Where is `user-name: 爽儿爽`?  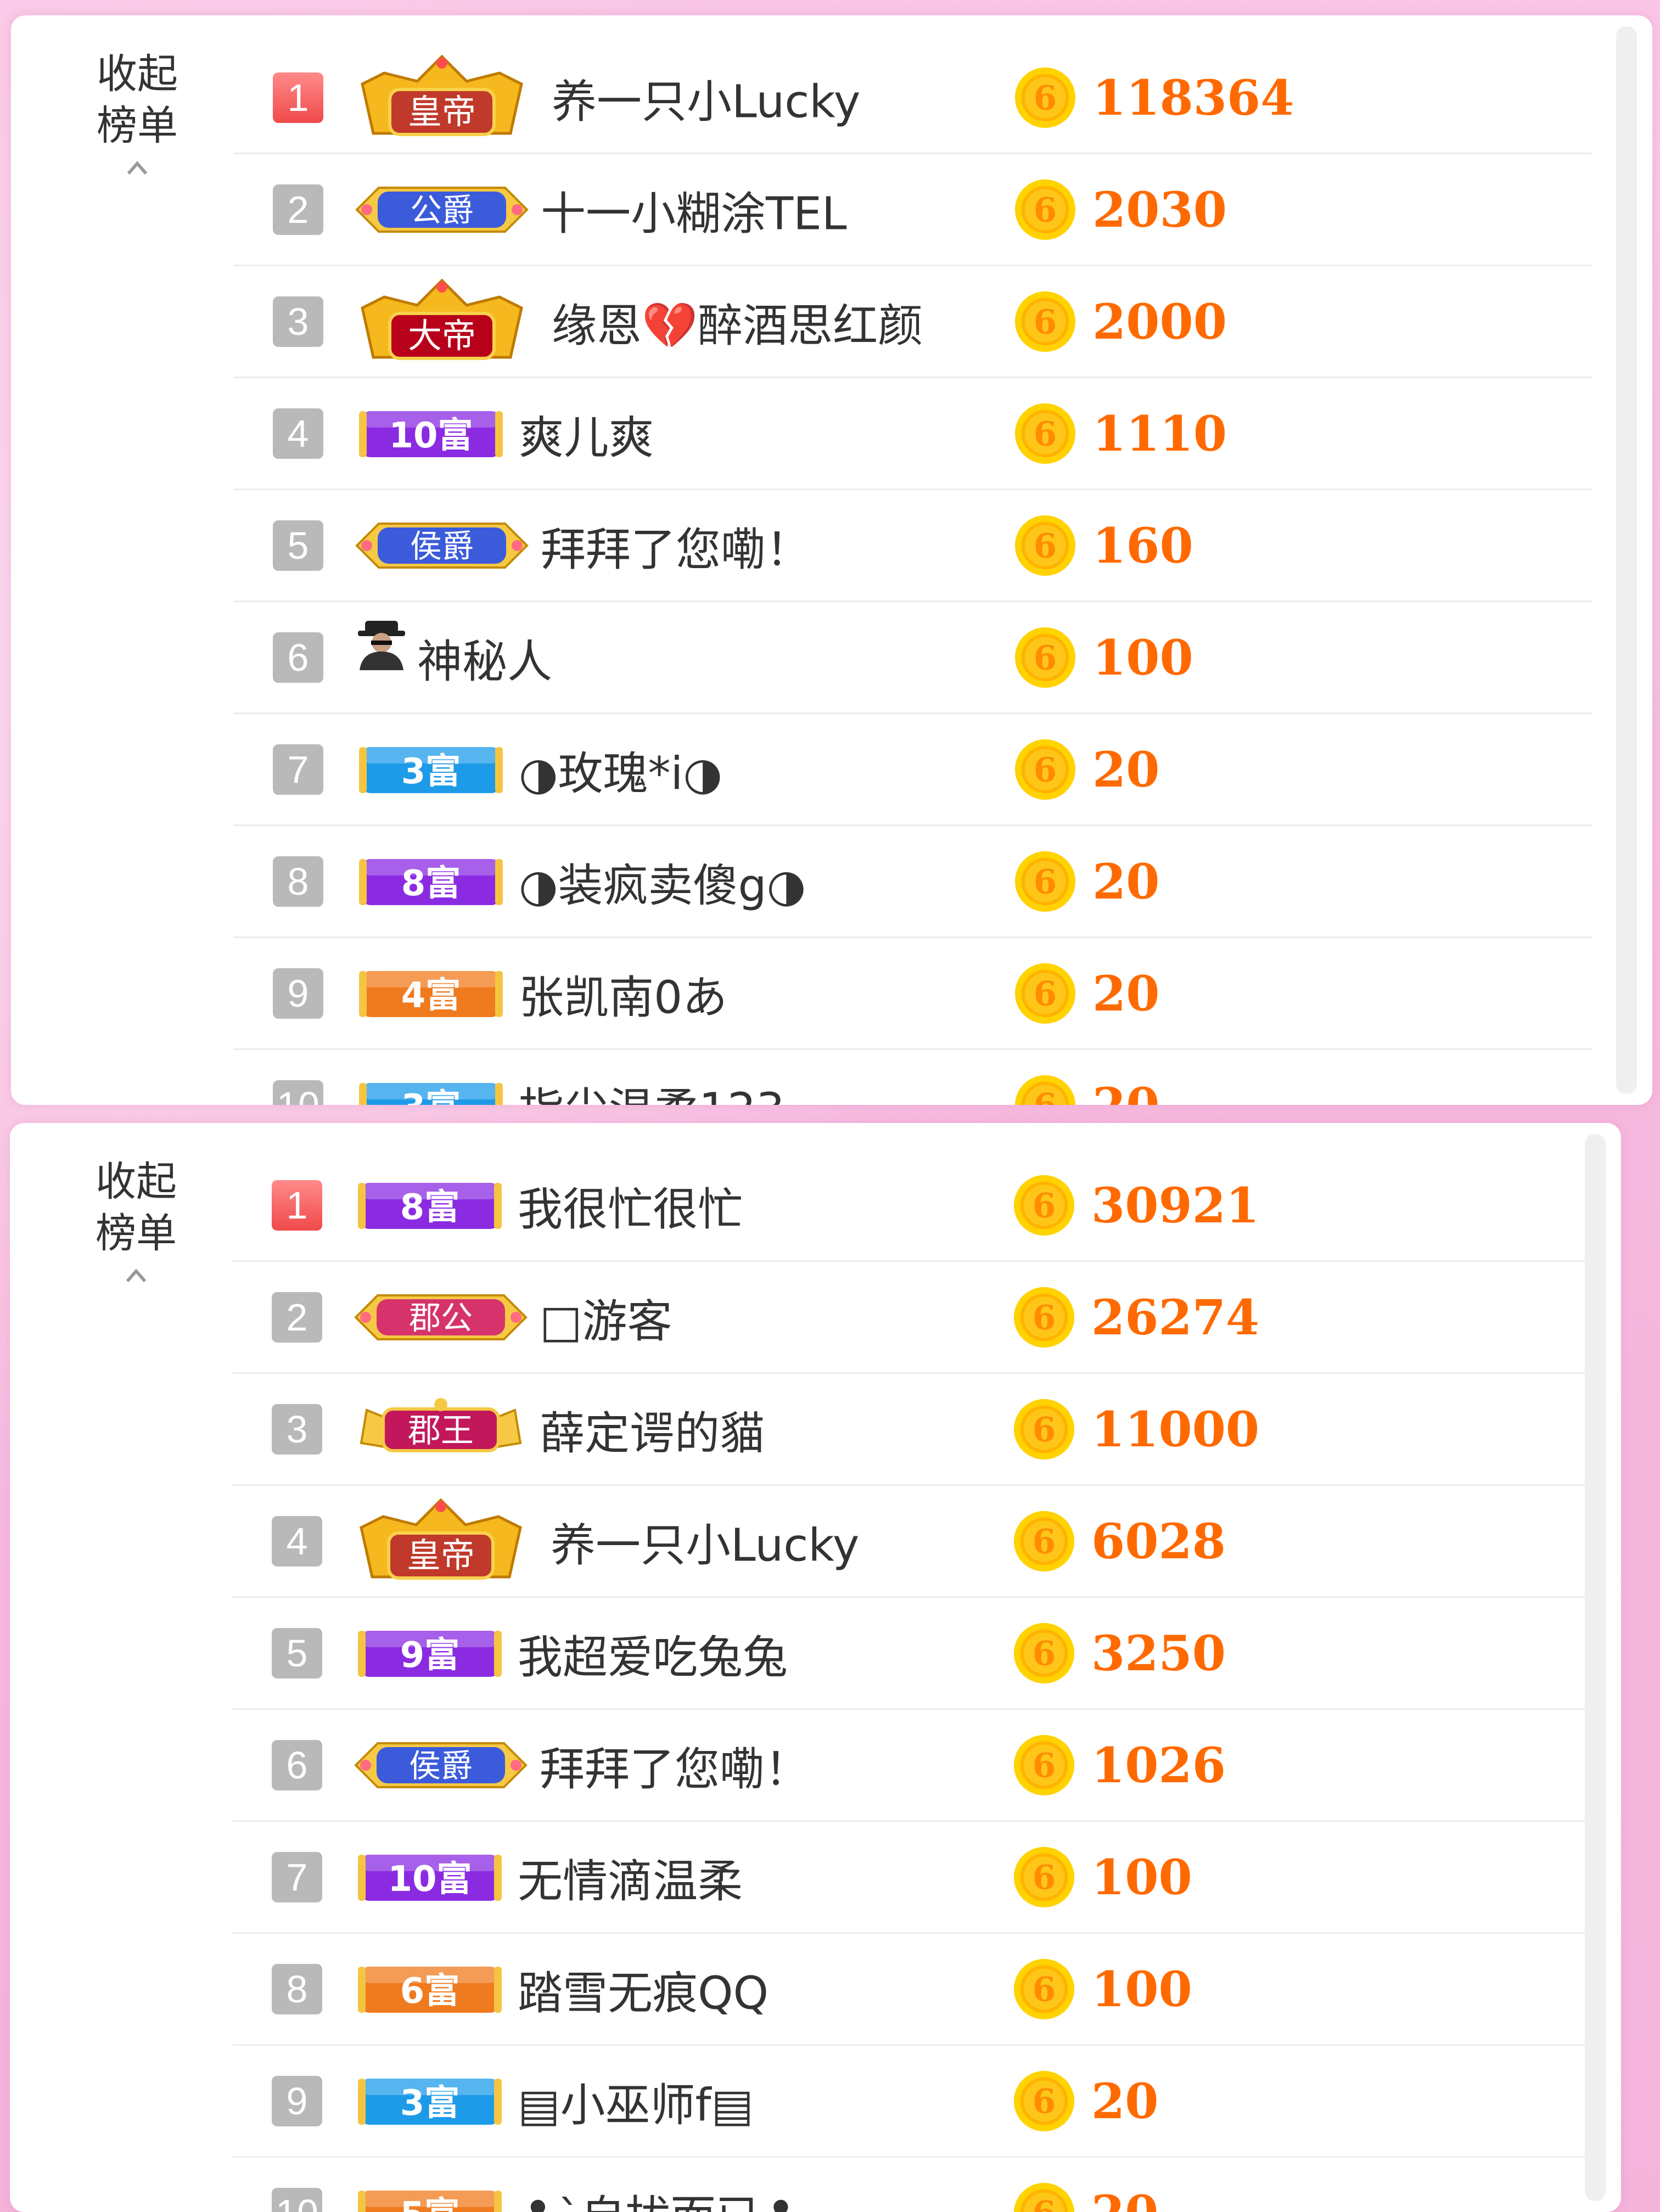 user-name: 爽儿爽 is located at coordinates (586, 434).